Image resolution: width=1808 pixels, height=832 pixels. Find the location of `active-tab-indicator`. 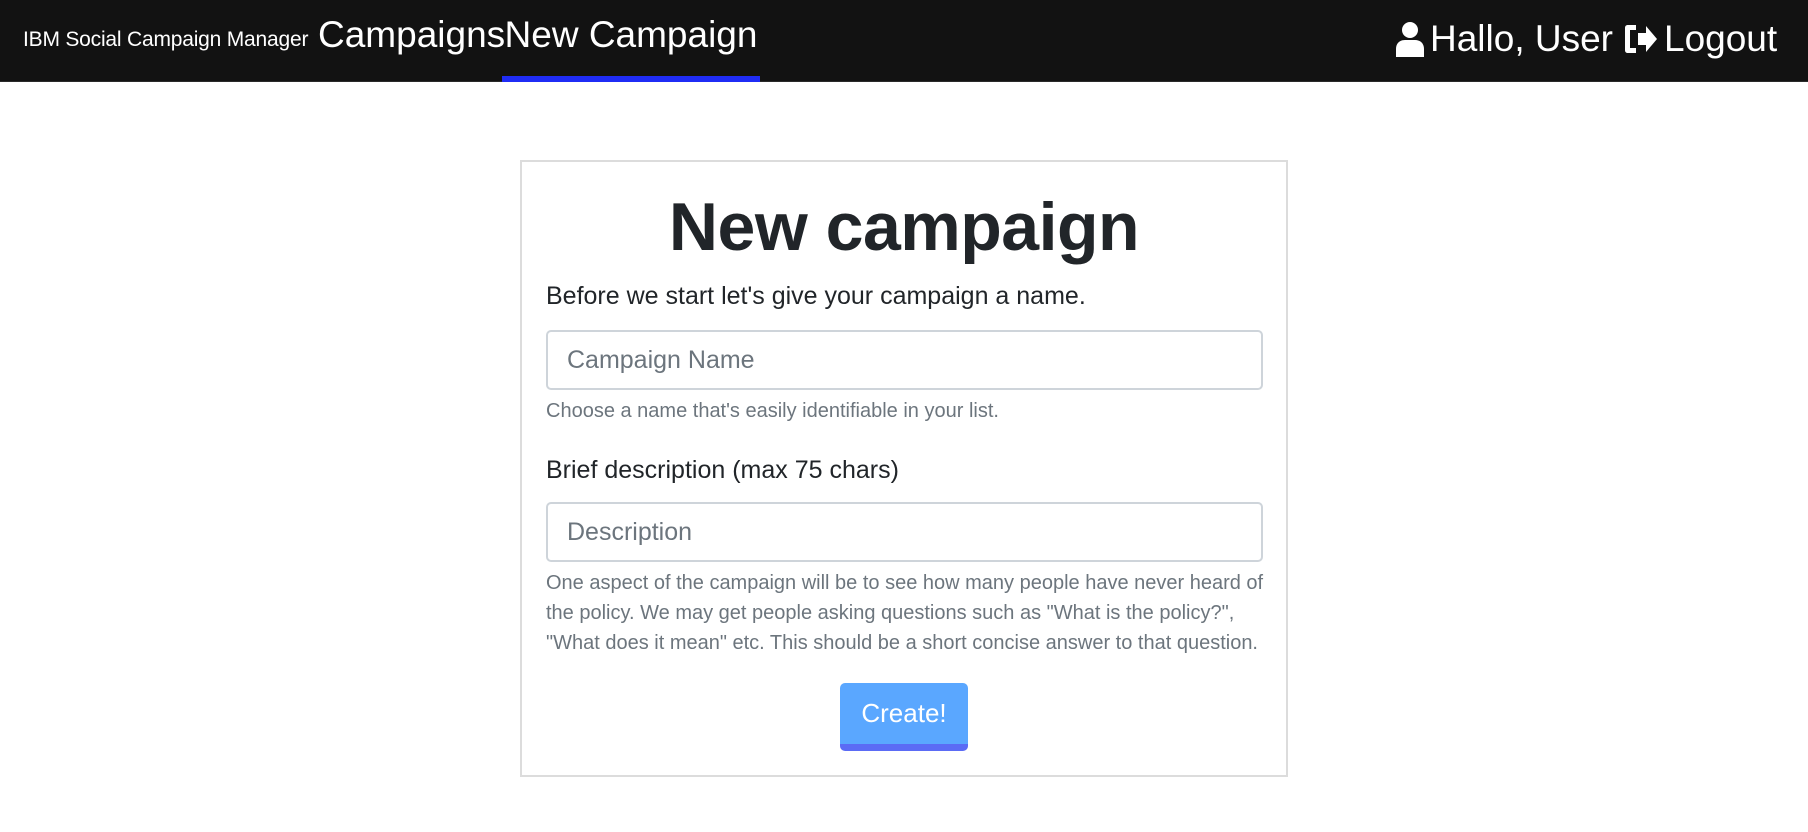

active-tab-indicator is located at coordinates (631, 79).